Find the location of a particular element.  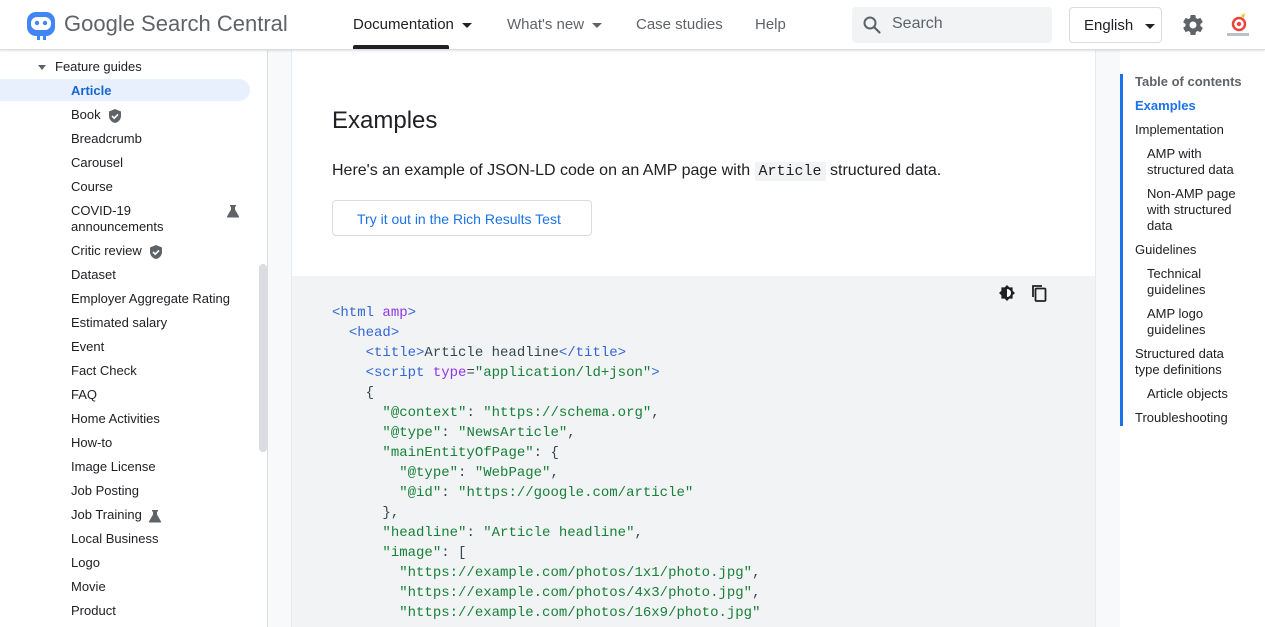

intro-text-after: structured data. is located at coordinates (883, 170).